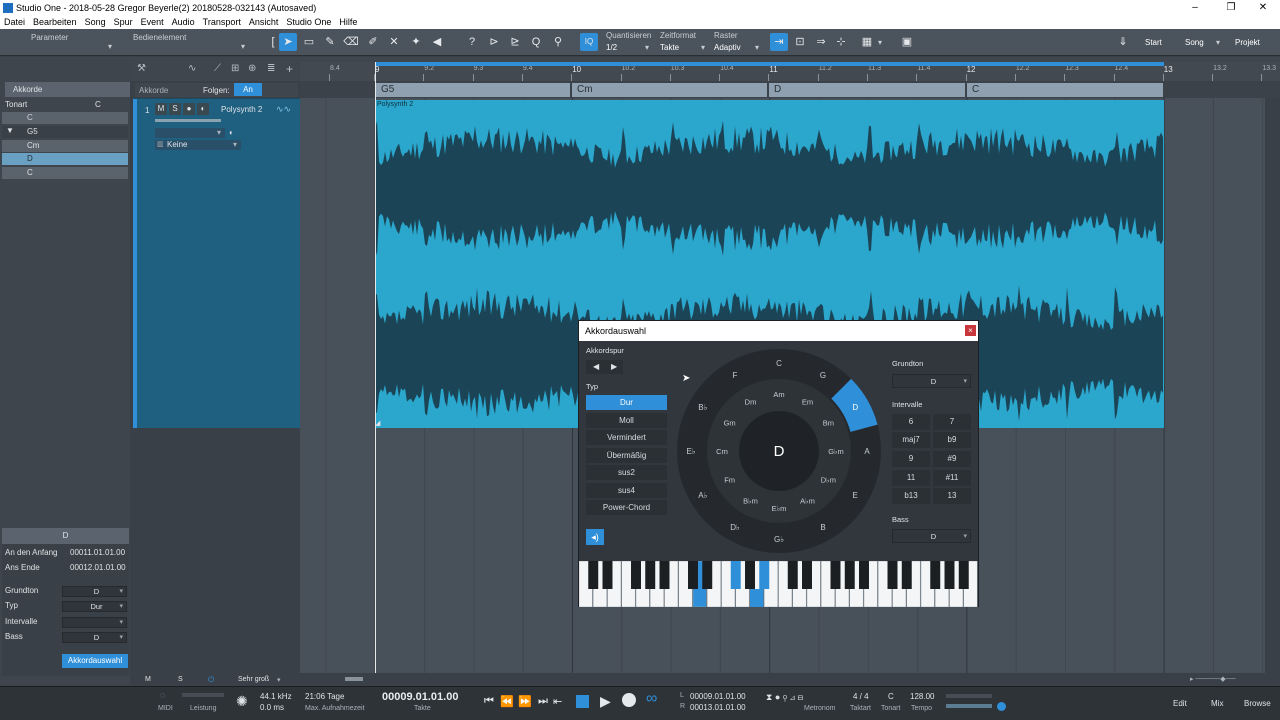 This screenshot has height=720, width=1280. I want to click on song-dropdown-icon: ▾, so click(1218, 42).